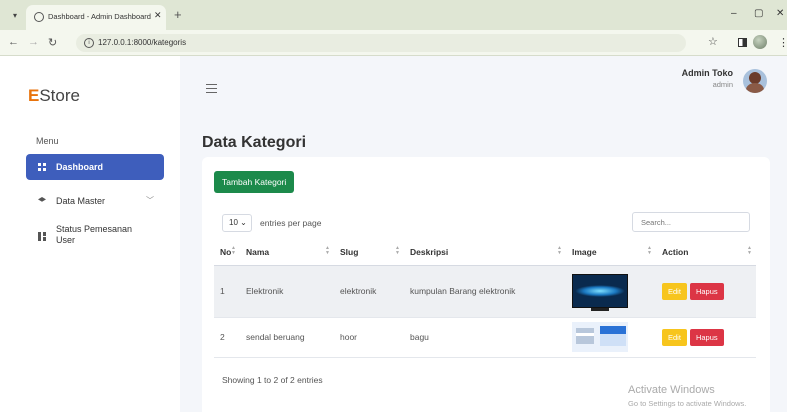 This screenshot has height=412, width=787. Describe the element at coordinates (99, 16) in the screenshot. I see `tab-title: Dashboard - Admin Dashboard` at that location.